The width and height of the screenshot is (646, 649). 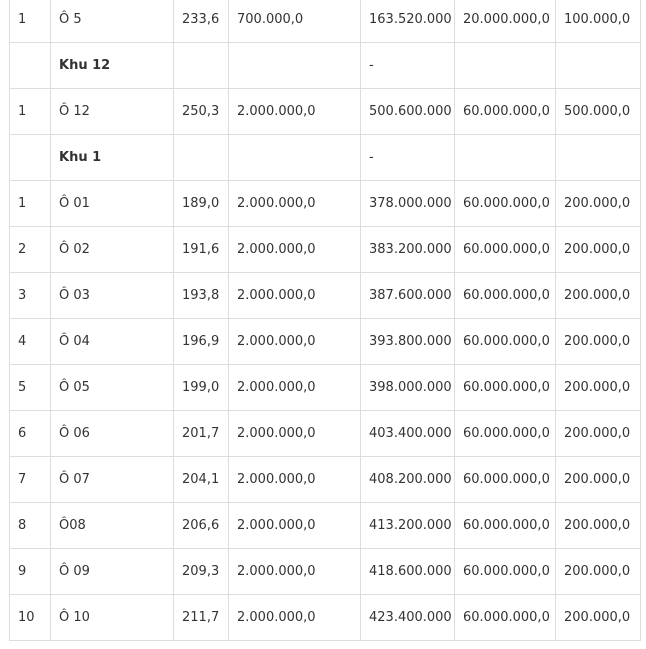 I want to click on stt-cell: 5, so click(x=30, y=387).